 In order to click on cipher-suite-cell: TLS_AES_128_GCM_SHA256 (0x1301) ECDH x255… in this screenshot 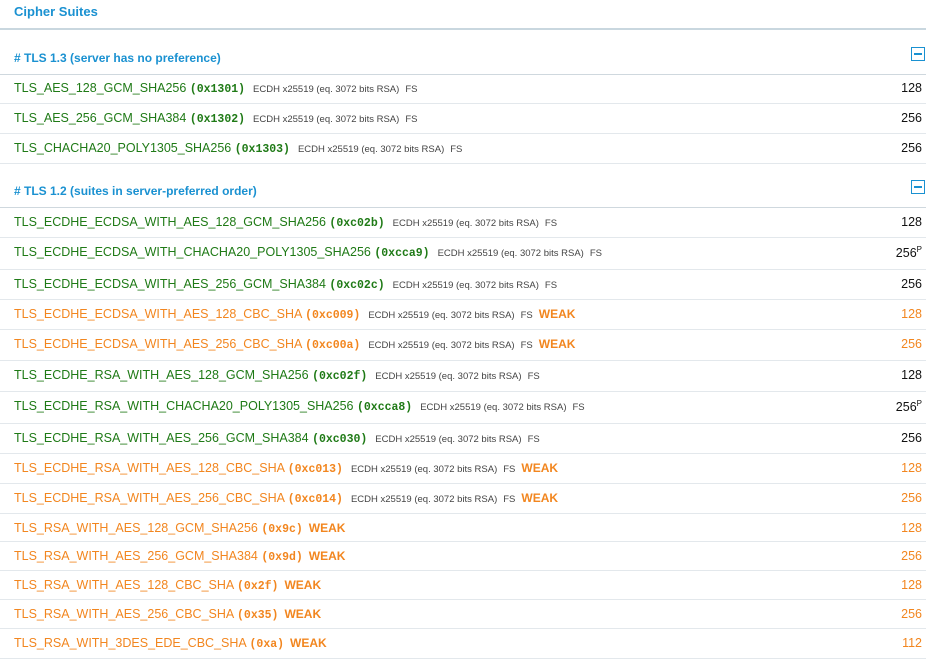, I will do `click(215, 88)`.